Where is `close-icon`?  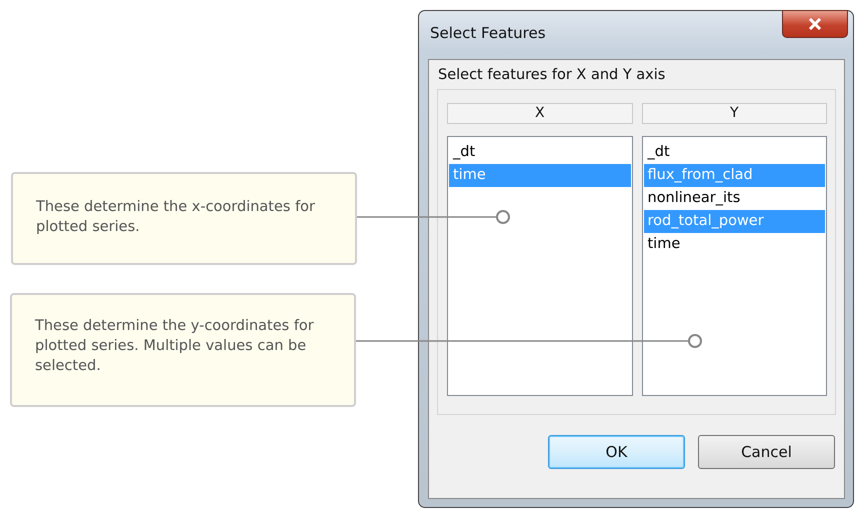
close-icon is located at coordinates (815, 24).